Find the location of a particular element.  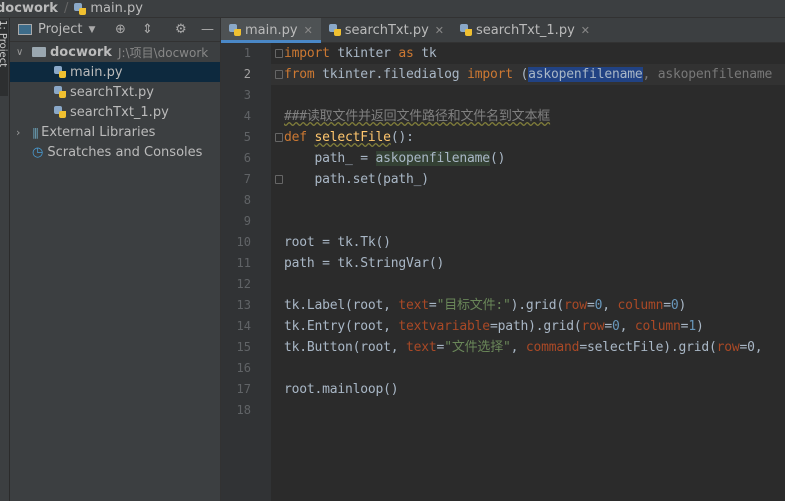

code-token: as is located at coordinates (406, 53).